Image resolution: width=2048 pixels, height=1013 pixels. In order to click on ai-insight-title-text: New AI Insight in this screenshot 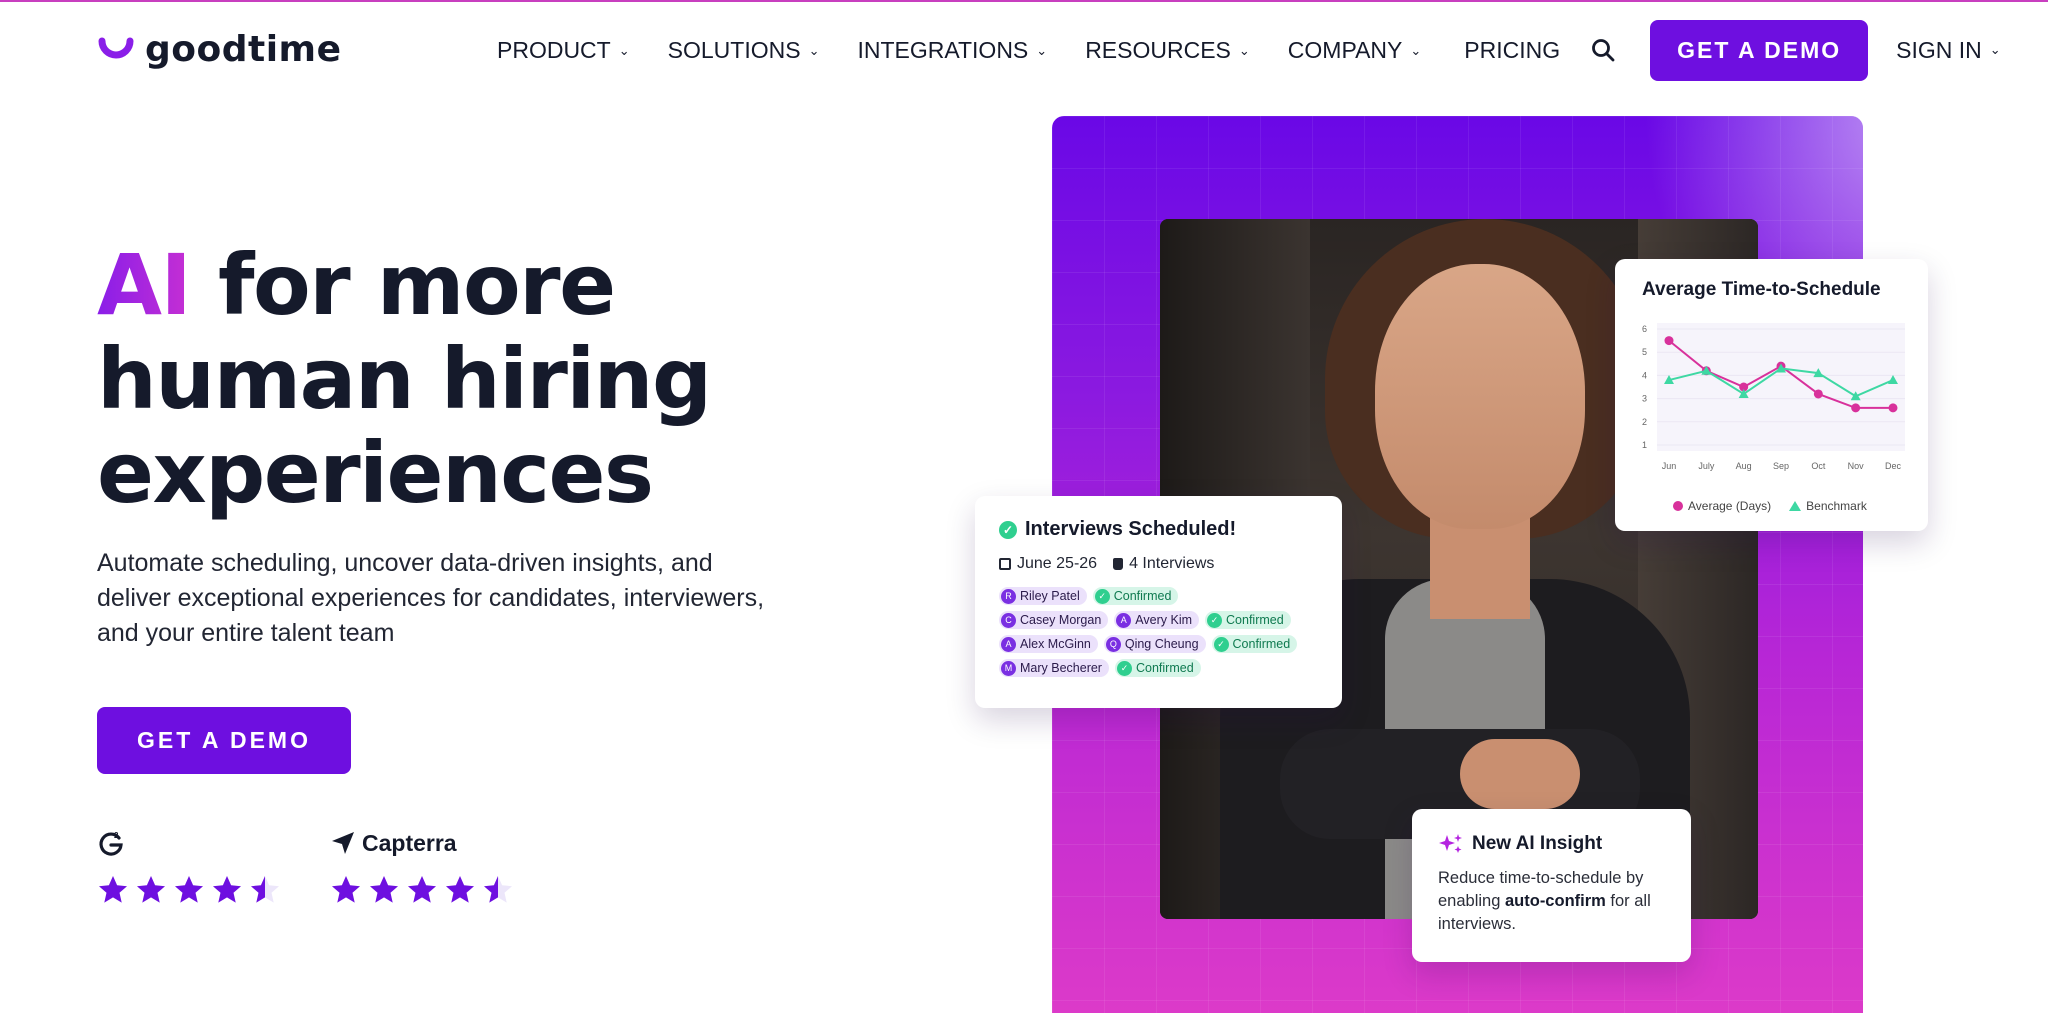, I will do `click(1537, 843)`.